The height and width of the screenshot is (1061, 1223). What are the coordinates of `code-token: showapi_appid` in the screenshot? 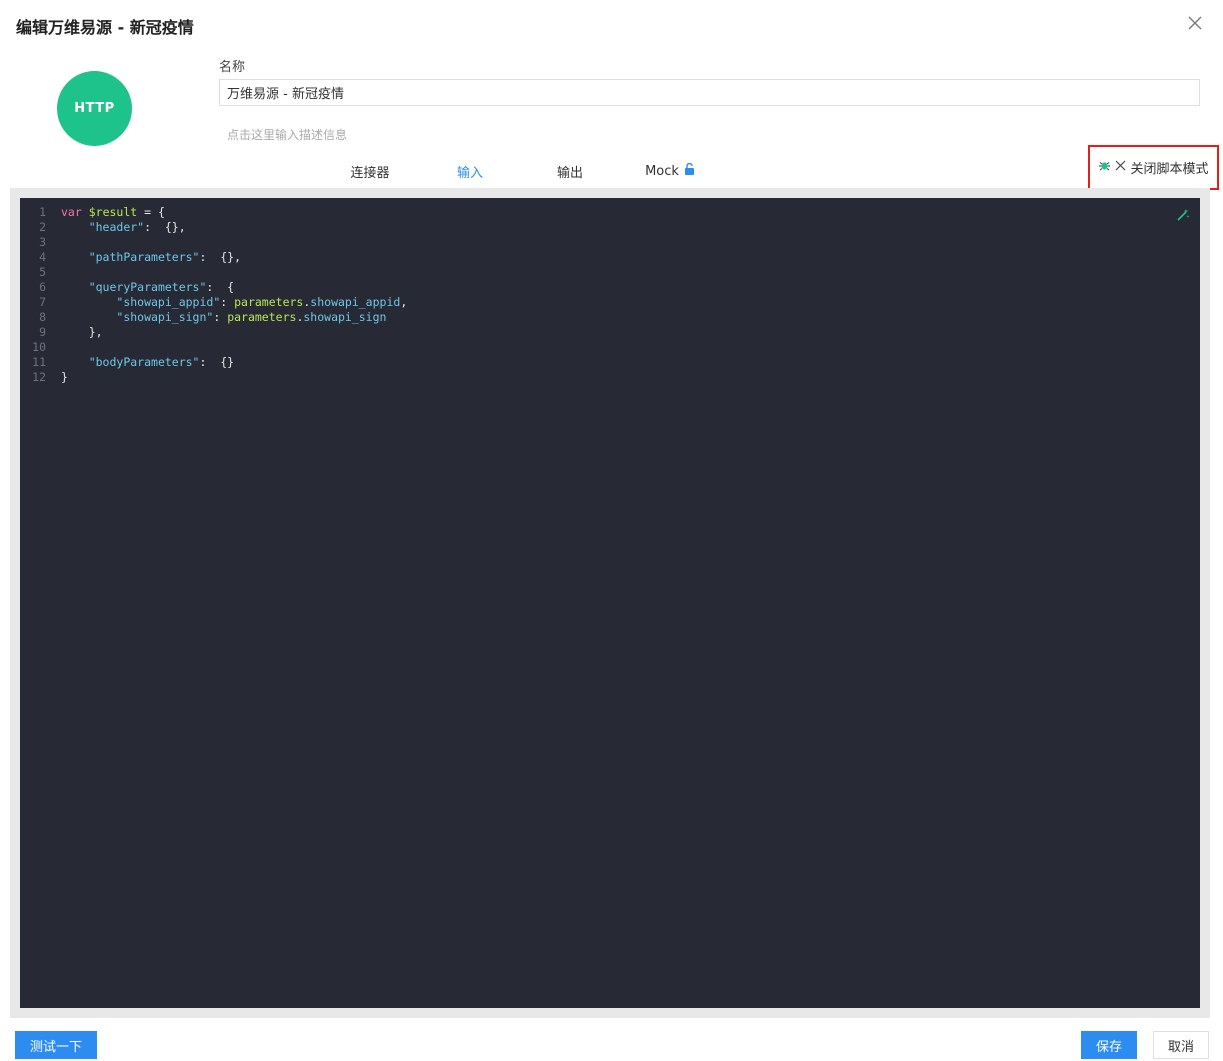 It's located at (355, 302).